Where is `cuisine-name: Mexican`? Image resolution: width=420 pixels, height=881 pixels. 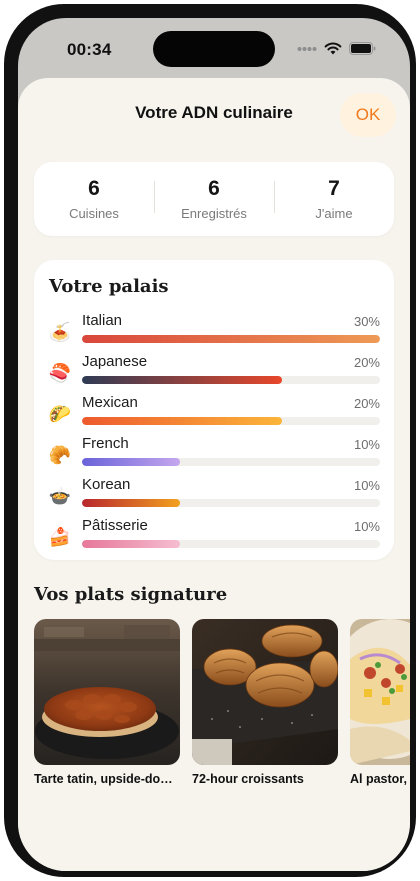
cuisine-name: Mexican is located at coordinates (110, 402).